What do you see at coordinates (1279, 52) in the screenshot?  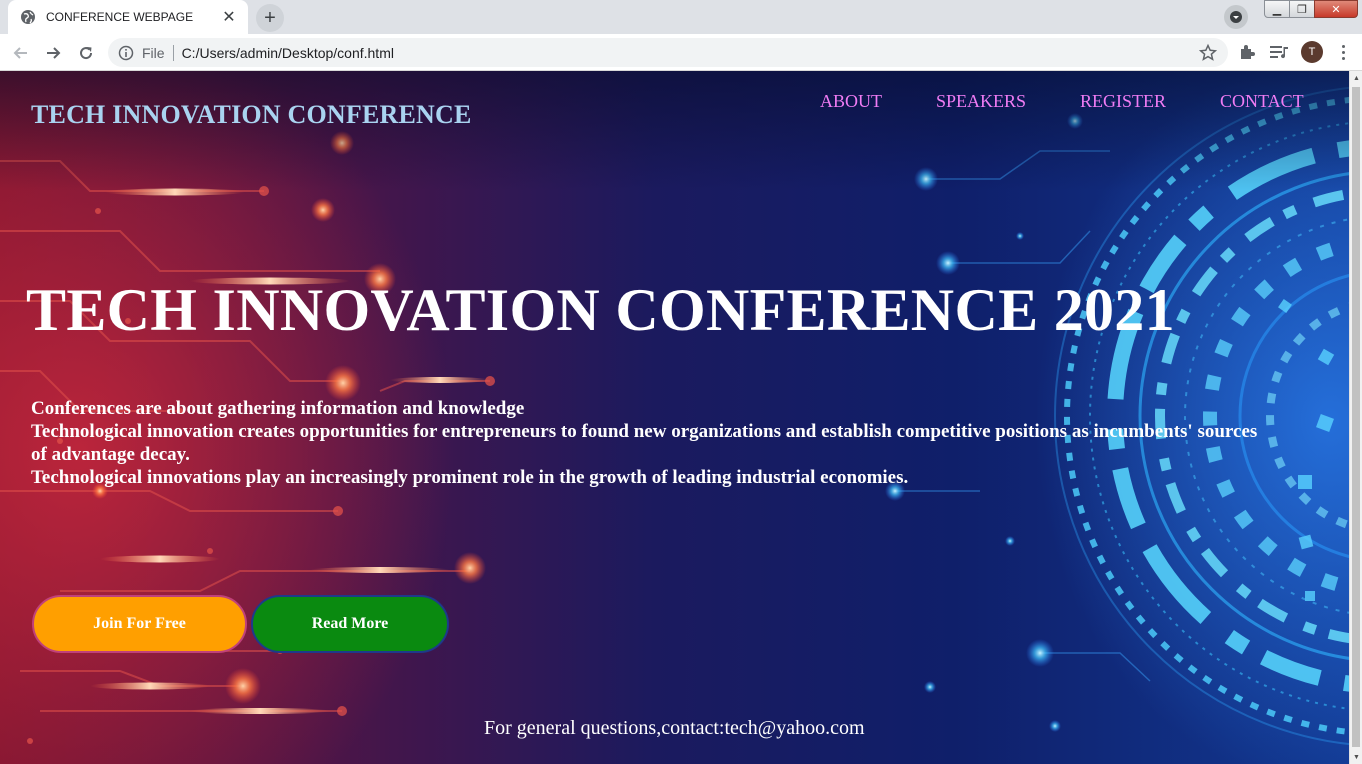 I see `media-queue-icon` at bounding box center [1279, 52].